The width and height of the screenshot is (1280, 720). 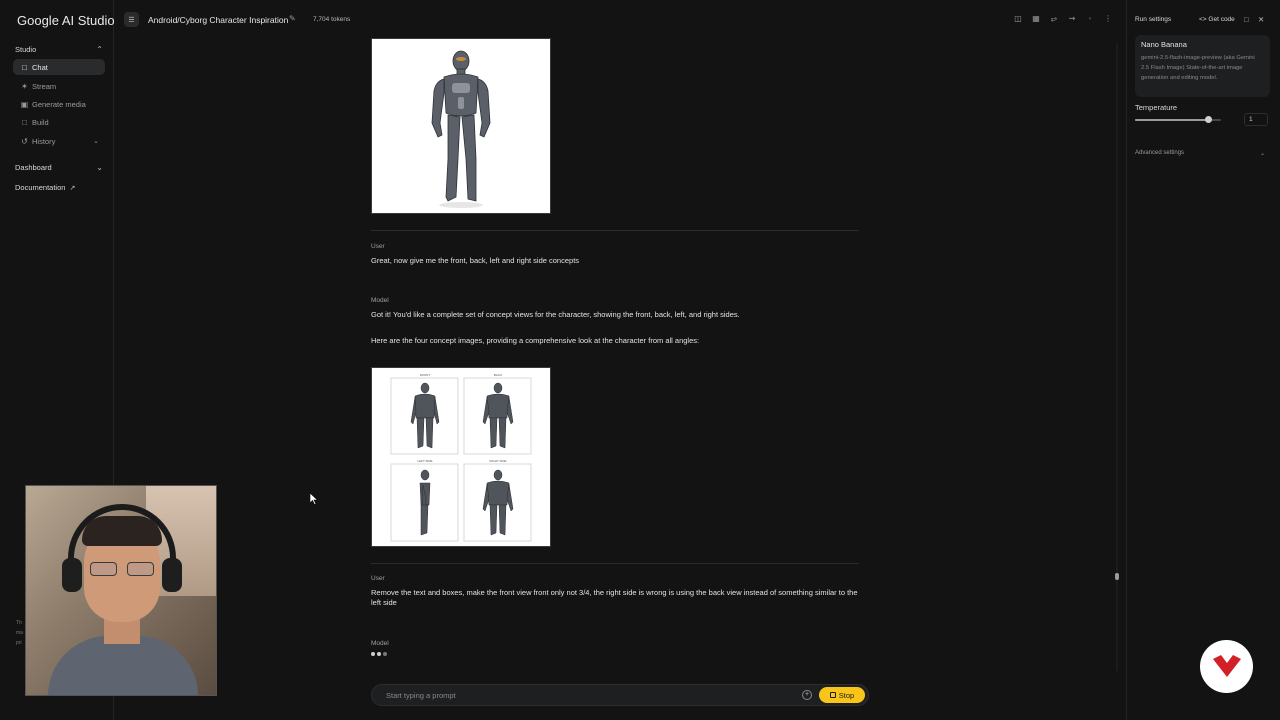 What do you see at coordinates (1256, 119) in the screenshot?
I see `temperature-value-input: 1` at bounding box center [1256, 119].